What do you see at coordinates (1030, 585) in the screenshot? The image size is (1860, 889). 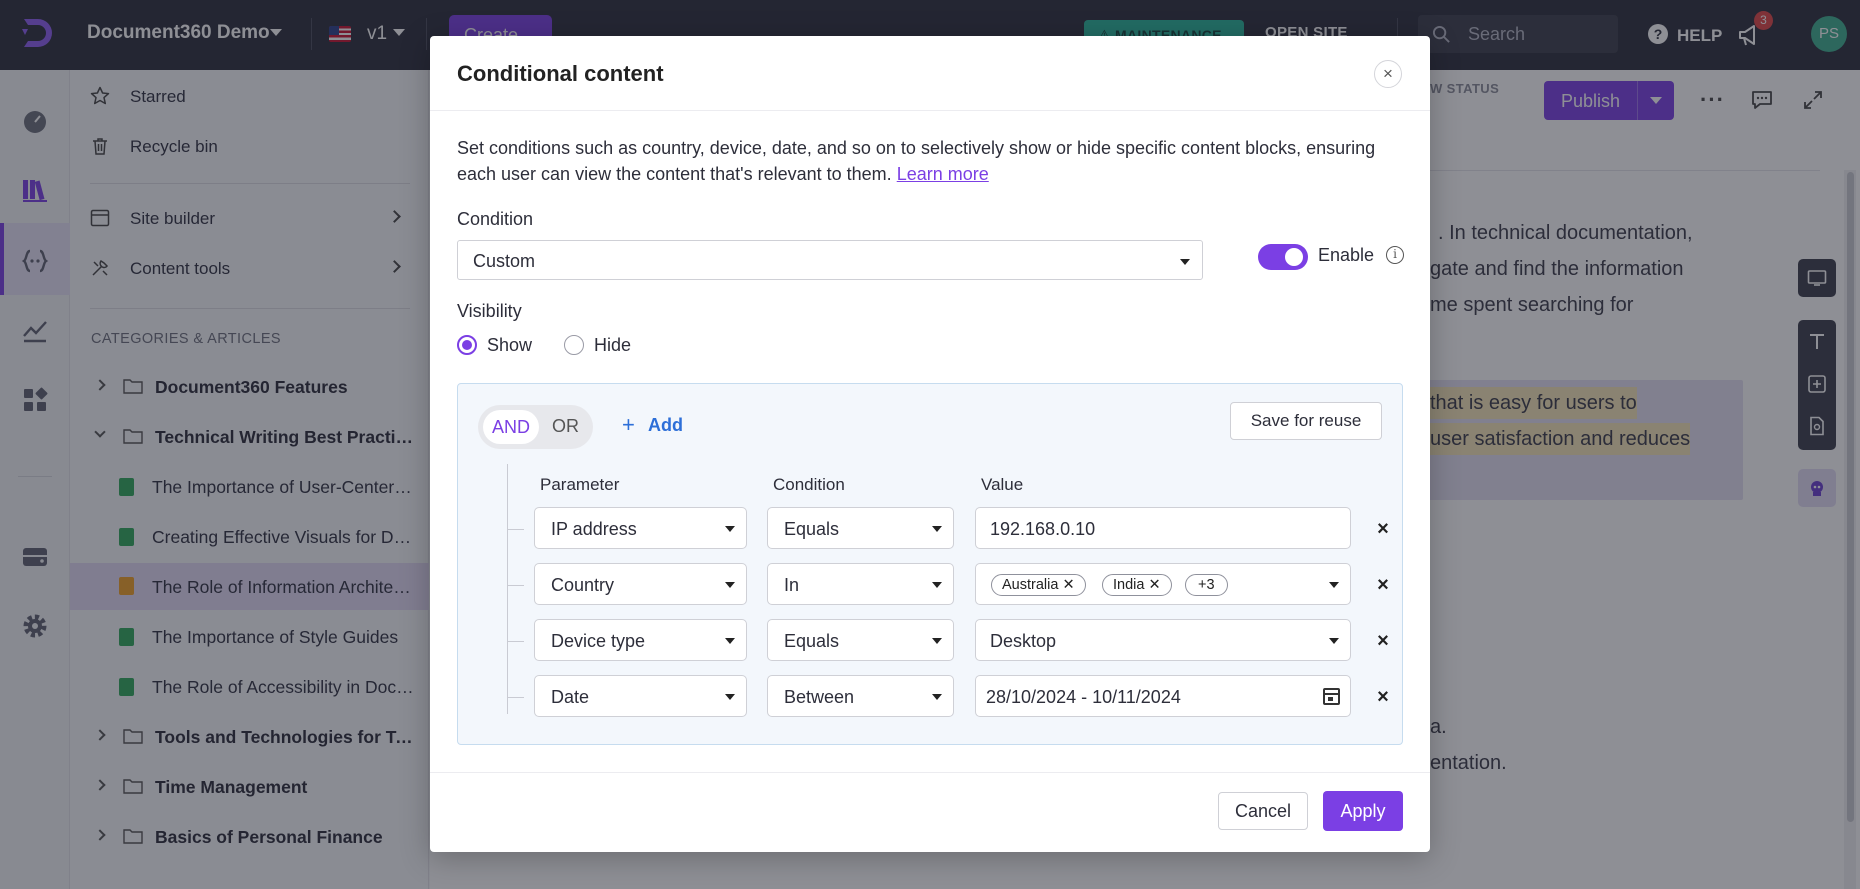 I see `chip-label: Australia` at bounding box center [1030, 585].